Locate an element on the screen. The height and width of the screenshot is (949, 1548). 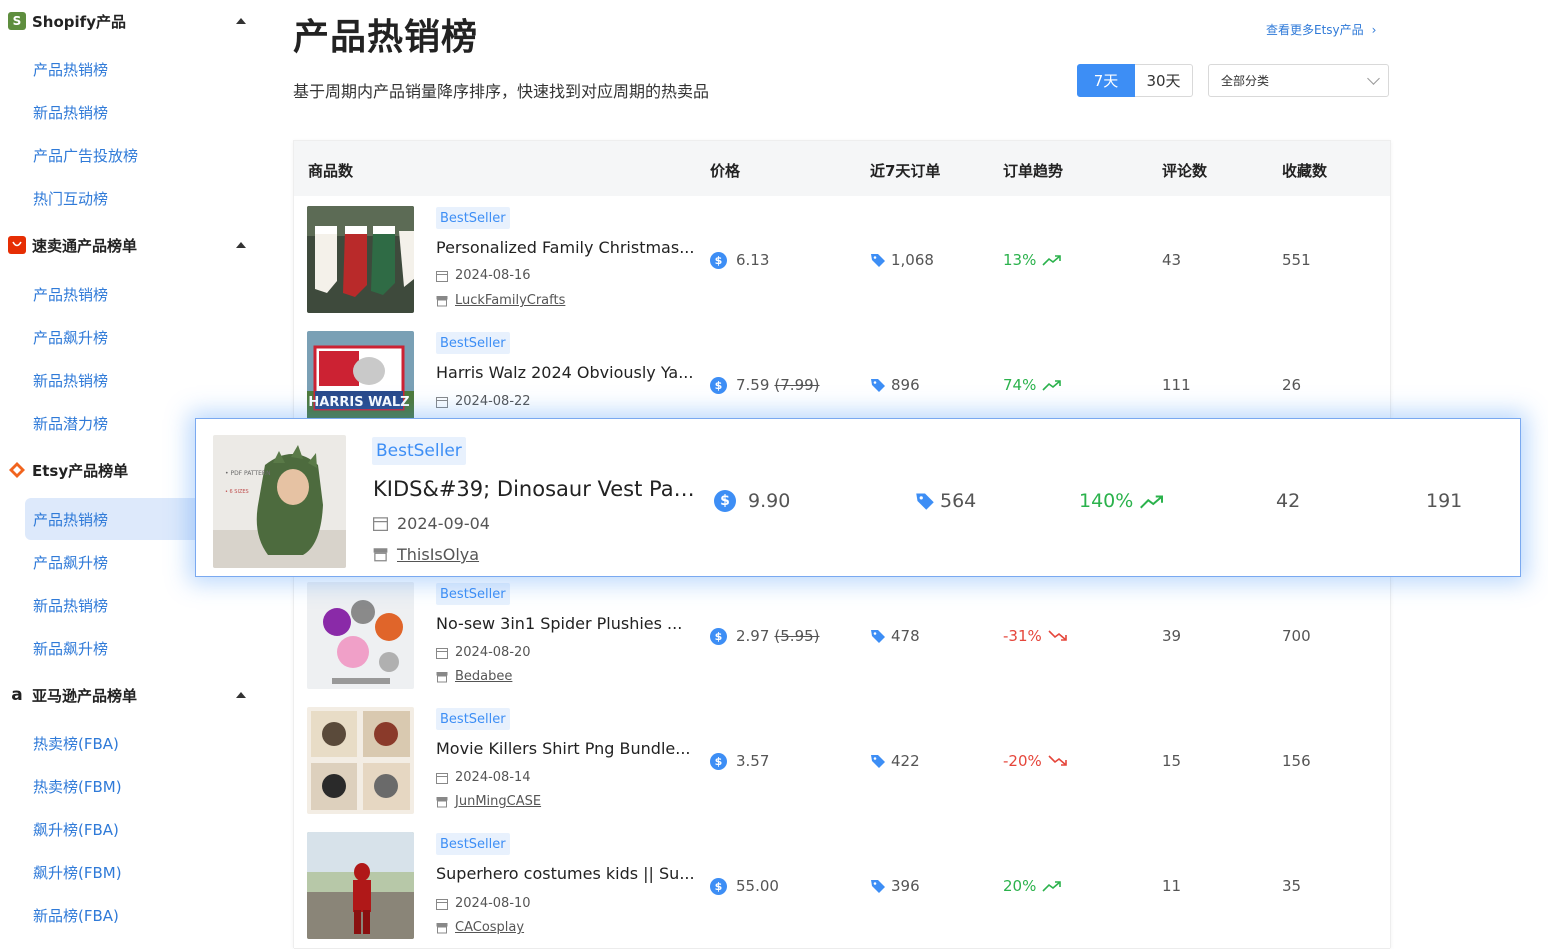
sidebar-item: 新品榜(FBA) is located at coordinates (143, 915).